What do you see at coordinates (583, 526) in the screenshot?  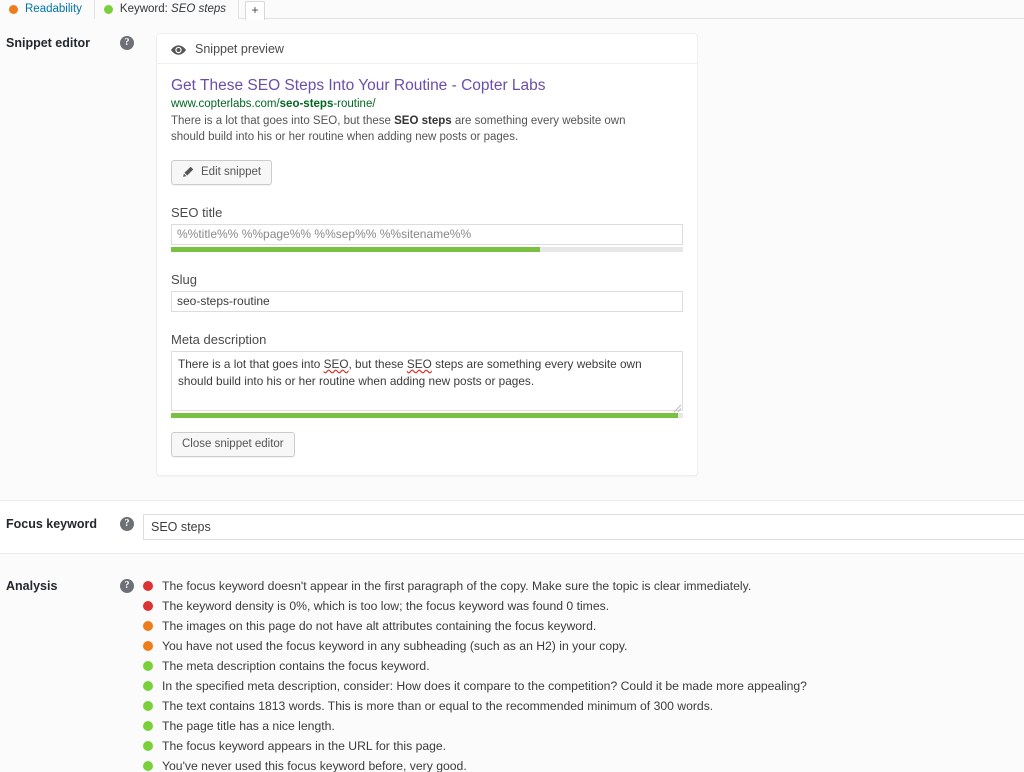 I see `focus-keyword-input` at bounding box center [583, 526].